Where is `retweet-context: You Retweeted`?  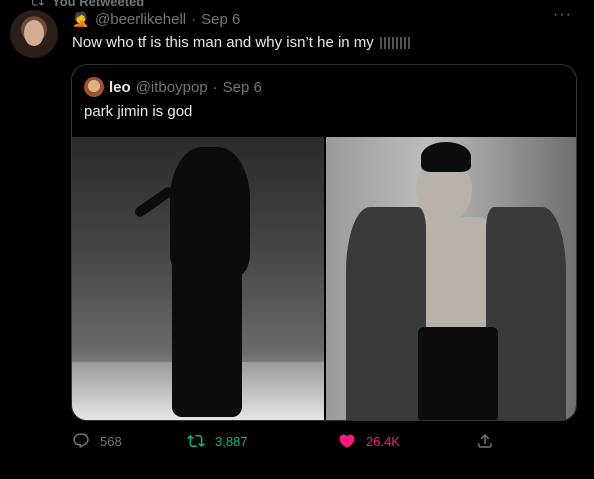
retweet-context: You Retweeted is located at coordinates (87, 4).